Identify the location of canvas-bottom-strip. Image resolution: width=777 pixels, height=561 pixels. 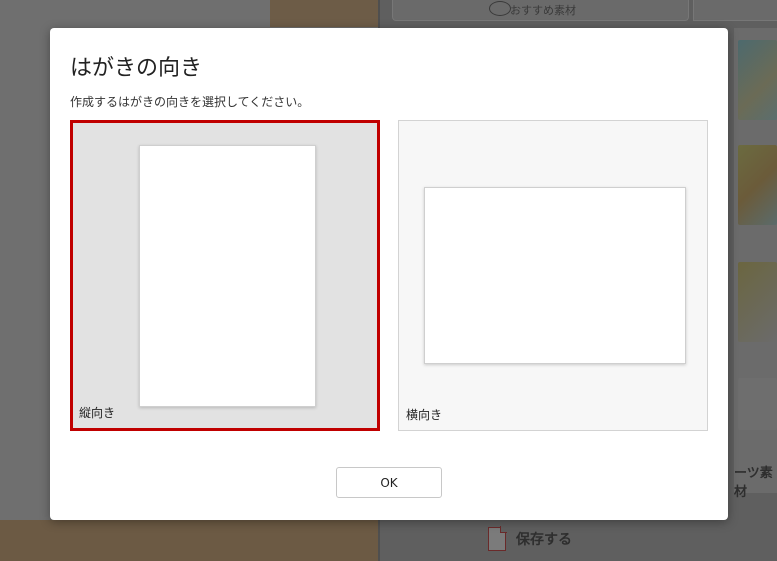
(189, 540).